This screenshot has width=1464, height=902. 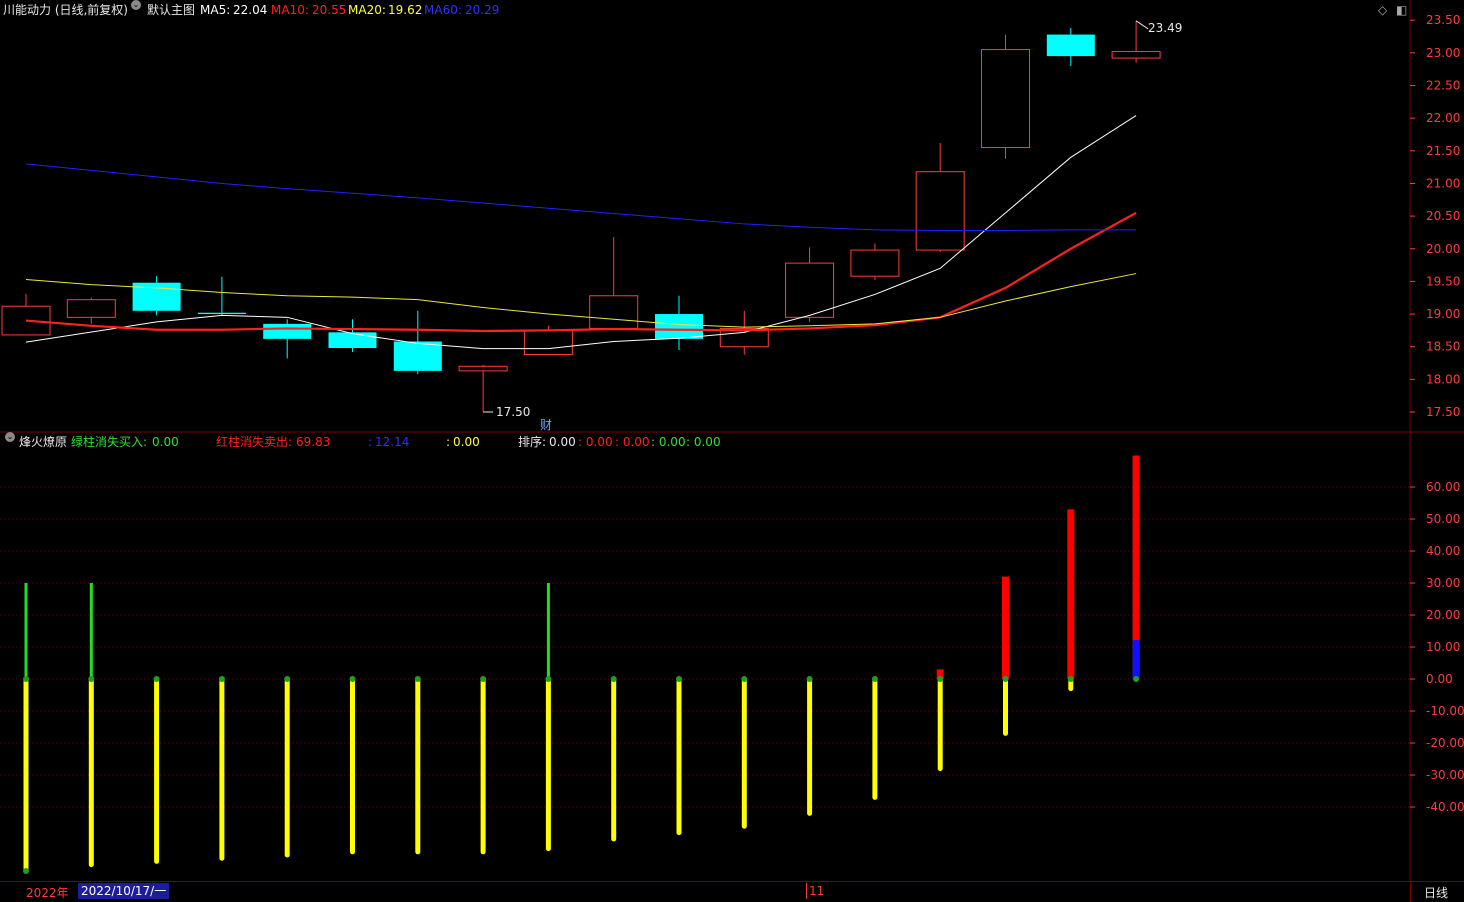 What do you see at coordinates (1165, 28) in the screenshot?
I see `high-price-label: 23.49` at bounding box center [1165, 28].